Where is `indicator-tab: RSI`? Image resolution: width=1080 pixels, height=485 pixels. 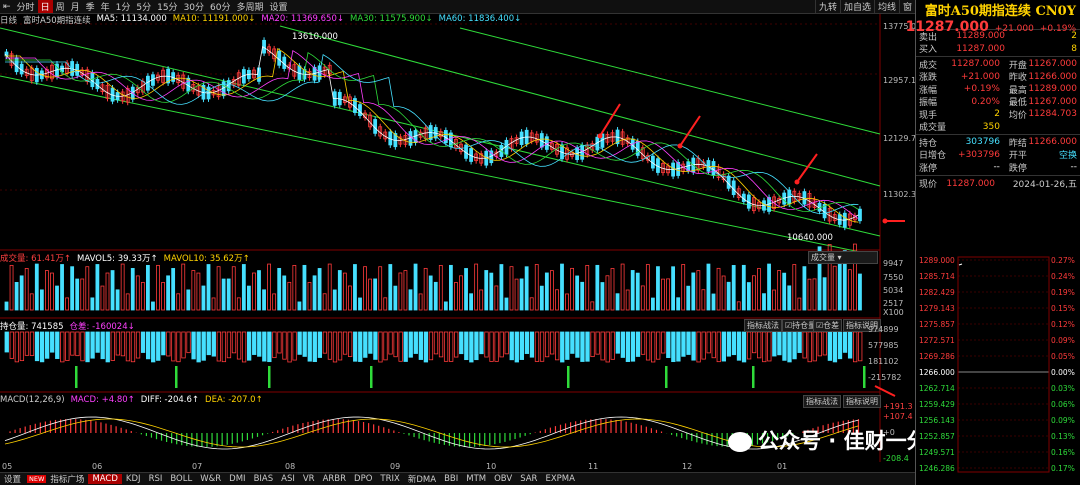 indicator-tab: RSI is located at coordinates (156, 479).